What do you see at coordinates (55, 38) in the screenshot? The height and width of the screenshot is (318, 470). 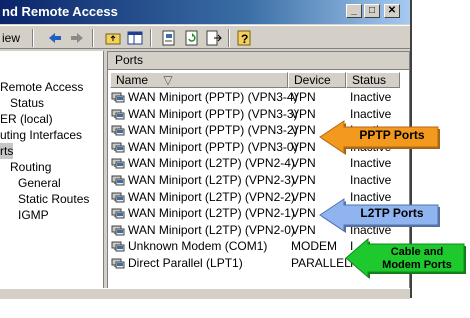 I see `back-arrow-icon` at bounding box center [55, 38].